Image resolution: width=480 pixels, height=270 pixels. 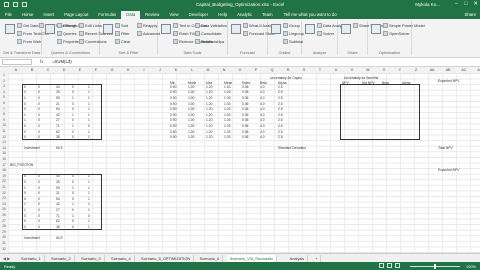 I want to click on row-header-14: 14, so click(x=4, y=148).